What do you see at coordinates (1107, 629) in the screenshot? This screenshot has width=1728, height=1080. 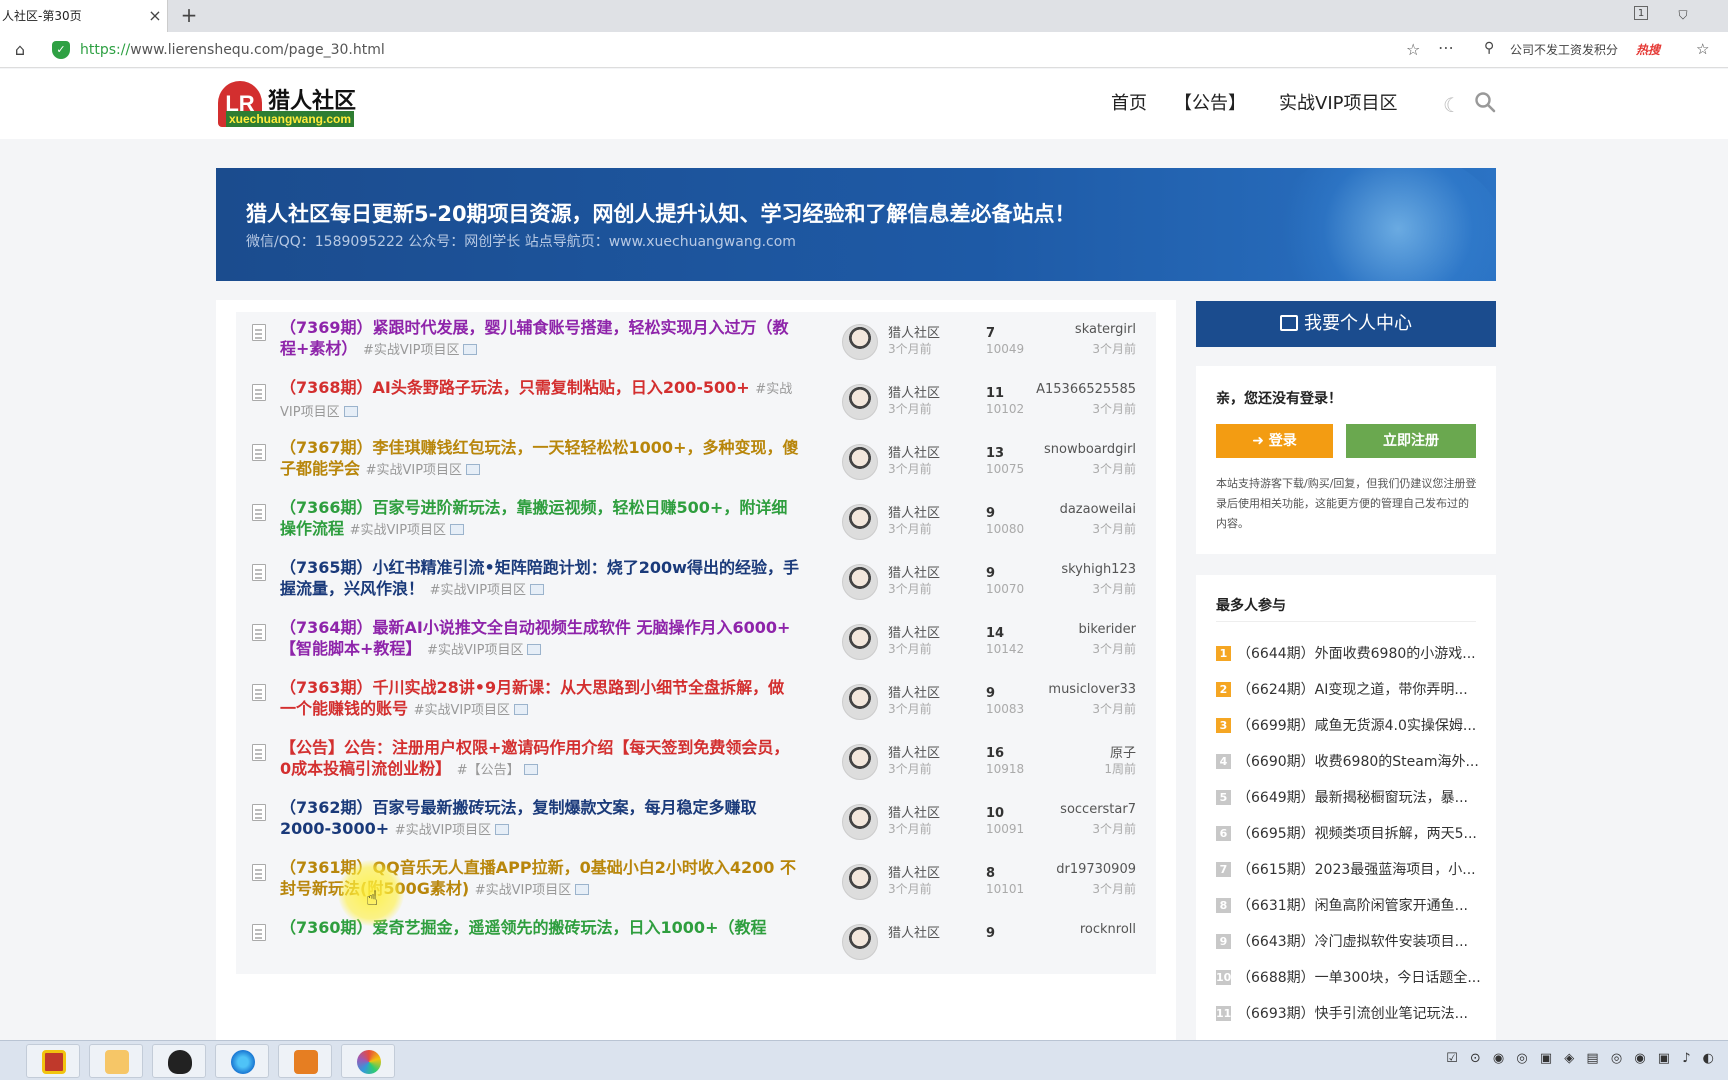 I see `last-reply-user: bikerider` at bounding box center [1107, 629].